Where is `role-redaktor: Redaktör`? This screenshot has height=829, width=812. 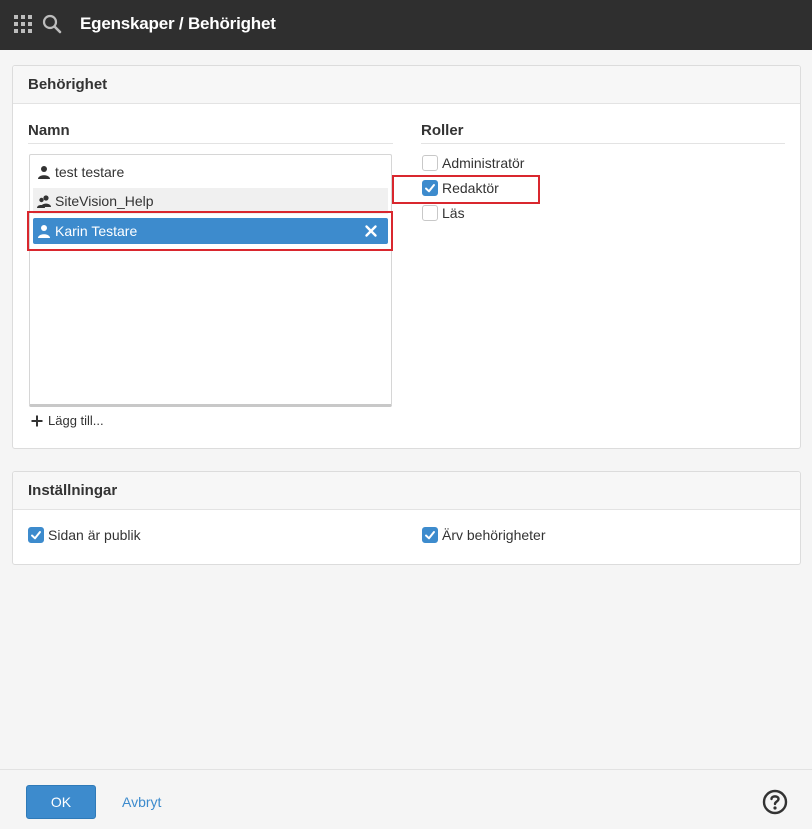 role-redaktor: Redaktör is located at coordinates (460, 188).